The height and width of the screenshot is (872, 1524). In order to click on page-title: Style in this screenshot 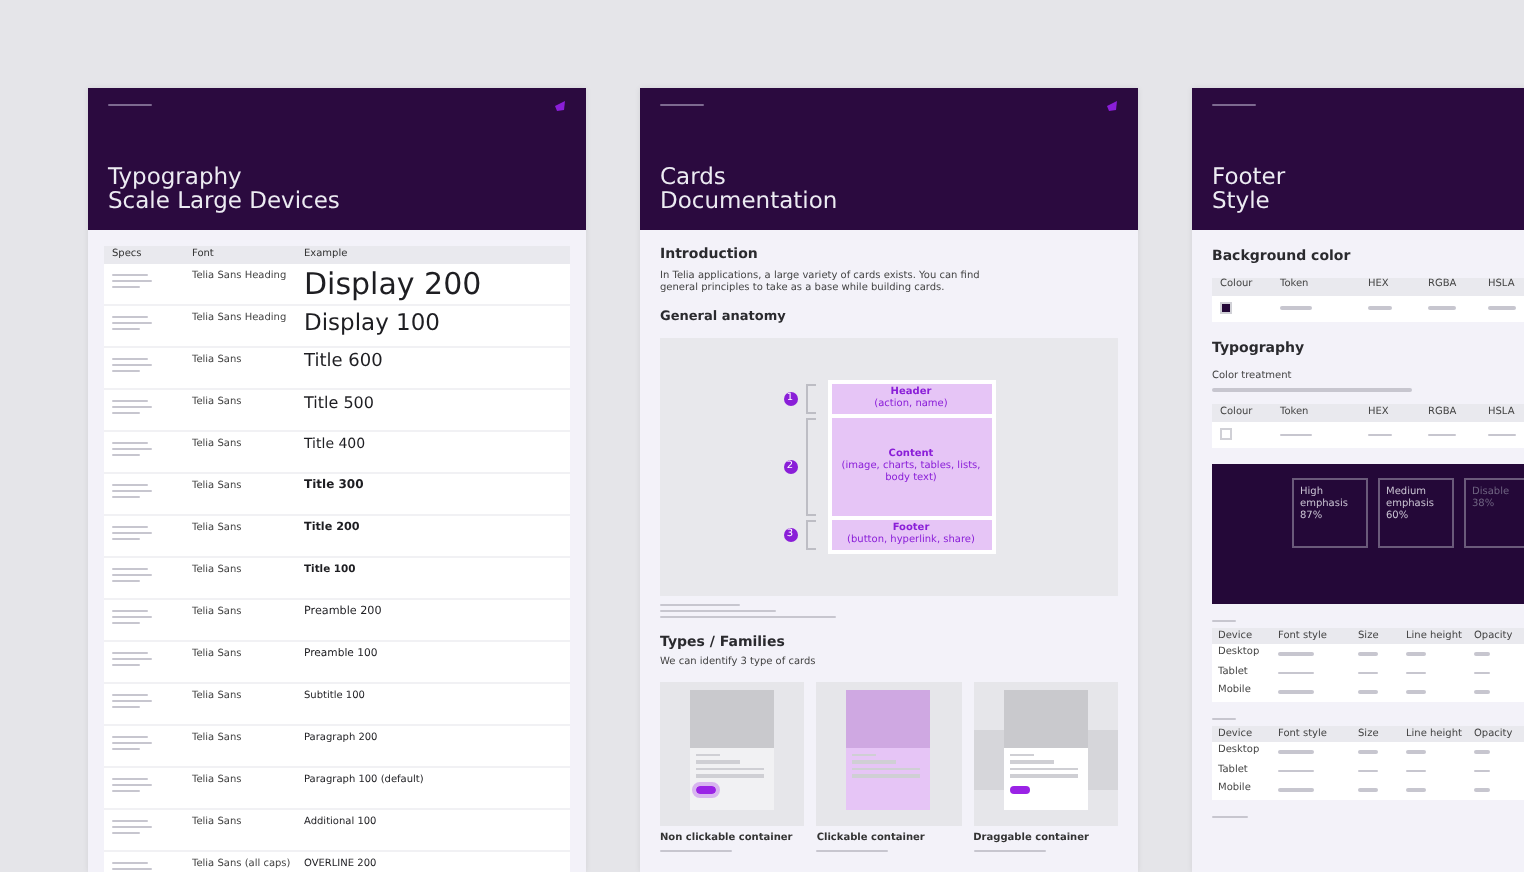, I will do `click(1242, 199)`.